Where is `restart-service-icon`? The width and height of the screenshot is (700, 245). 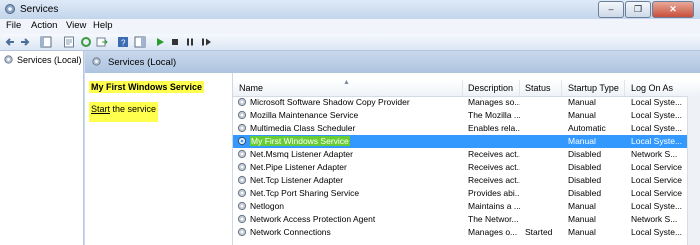 restart-service-icon is located at coordinates (206, 42).